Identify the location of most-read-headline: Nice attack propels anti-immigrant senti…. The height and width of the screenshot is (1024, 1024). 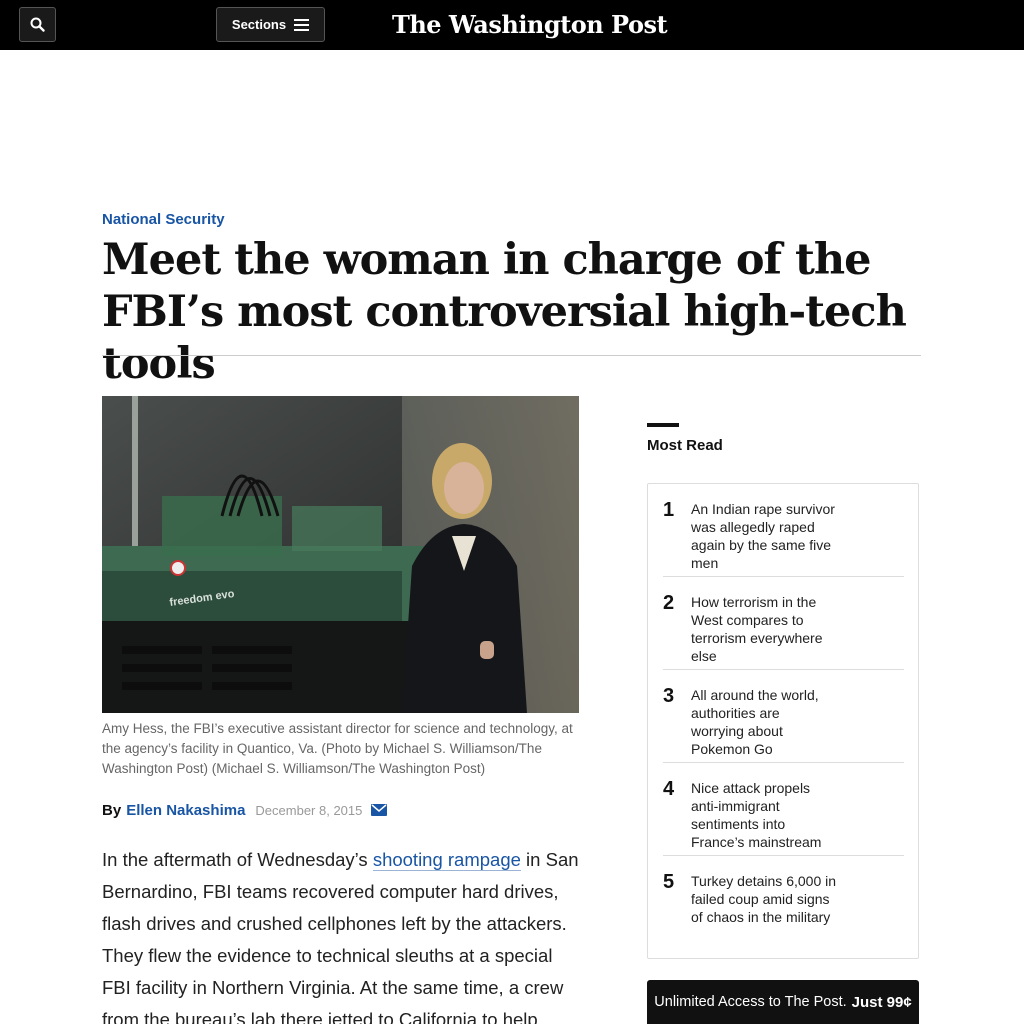
(763, 815).